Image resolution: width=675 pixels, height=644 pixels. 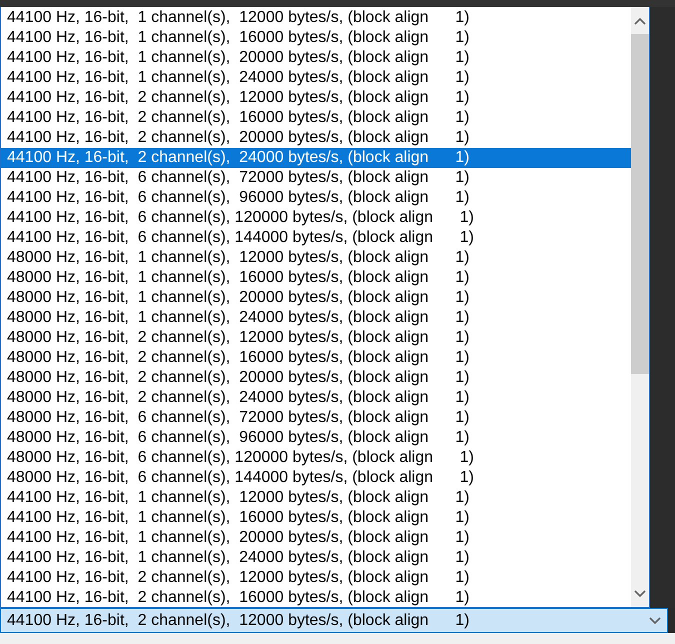 What do you see at coordinates (655, 620) in the screenshot?
I see `caret-icon` at bounding box center [655, 620].